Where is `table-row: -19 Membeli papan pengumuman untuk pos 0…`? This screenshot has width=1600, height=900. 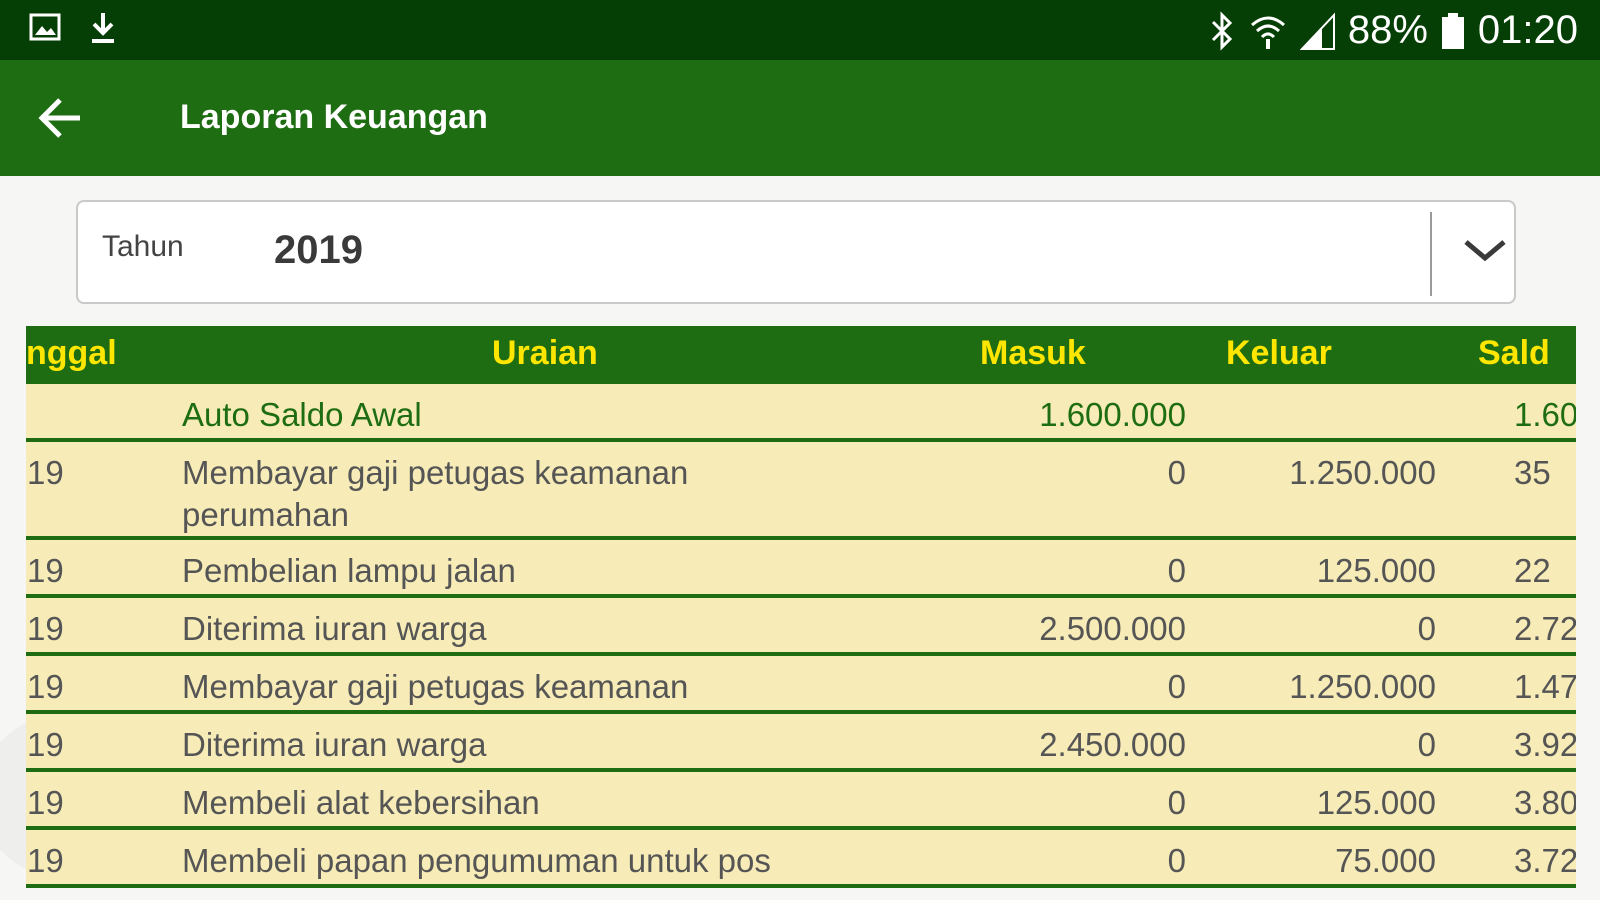 table-row: -19 Membeli papan pengumuman untuk pos 0… is located at coordinates (801, 859).